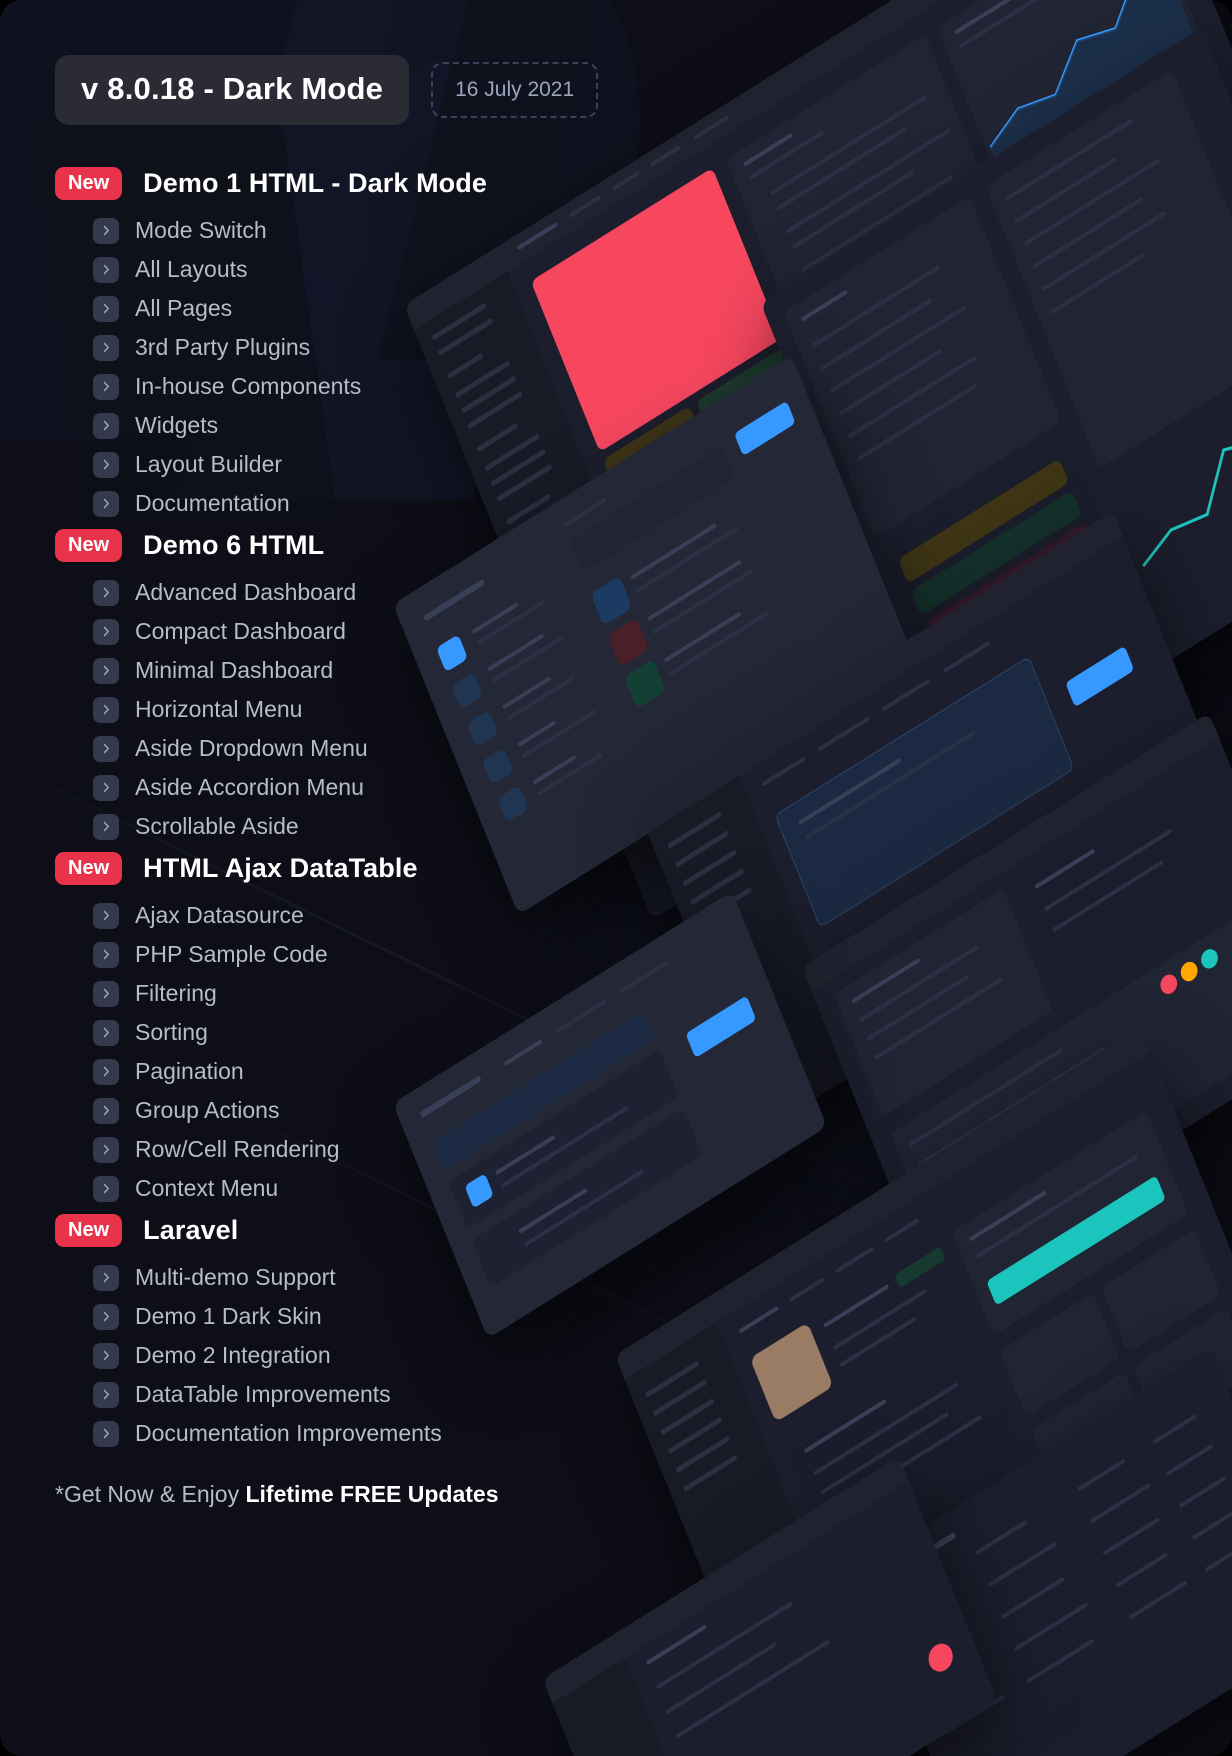 The height and width of the screenshot is (1756, 1232). Describe the element at coordinates (150, 1494) in the screenshot. I see `footer-note-prefix: *Get Now & Enjoy` at that location.